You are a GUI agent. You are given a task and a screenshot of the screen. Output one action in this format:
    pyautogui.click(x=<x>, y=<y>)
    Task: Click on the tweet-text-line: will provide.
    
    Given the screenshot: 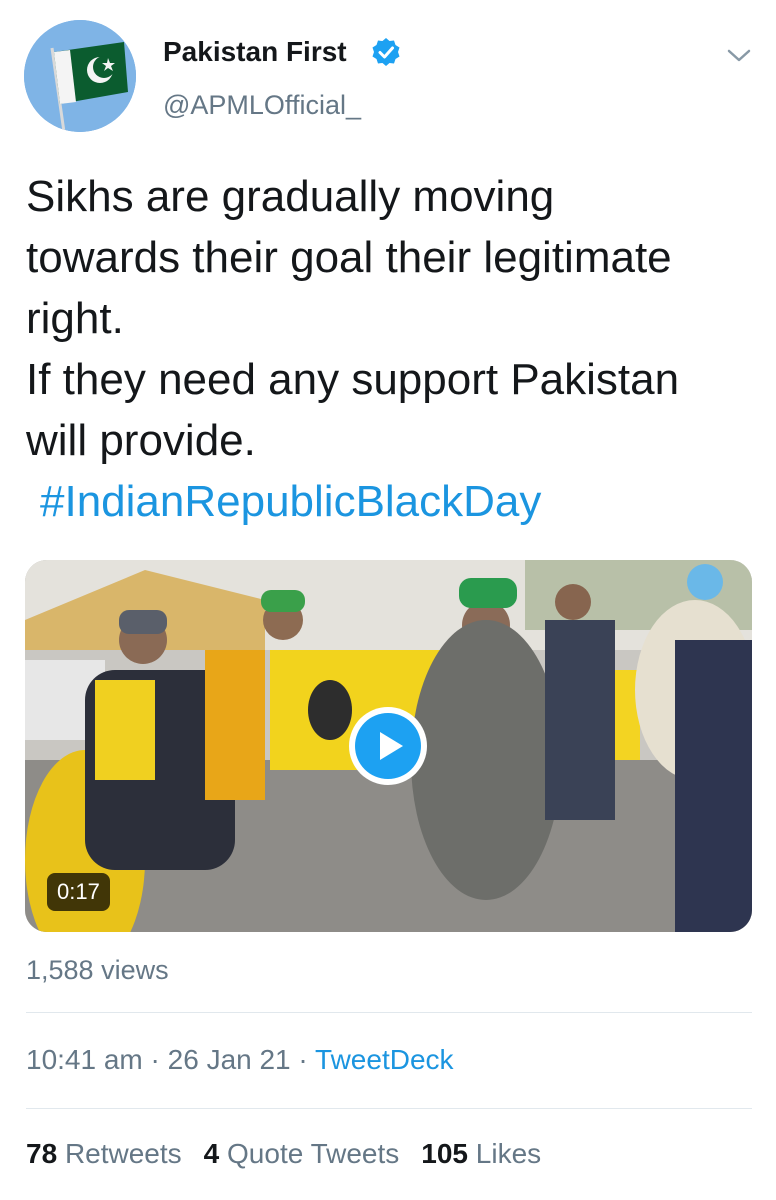 What is the action you would take?
    pyautogui.click(x=141, y=440)
    